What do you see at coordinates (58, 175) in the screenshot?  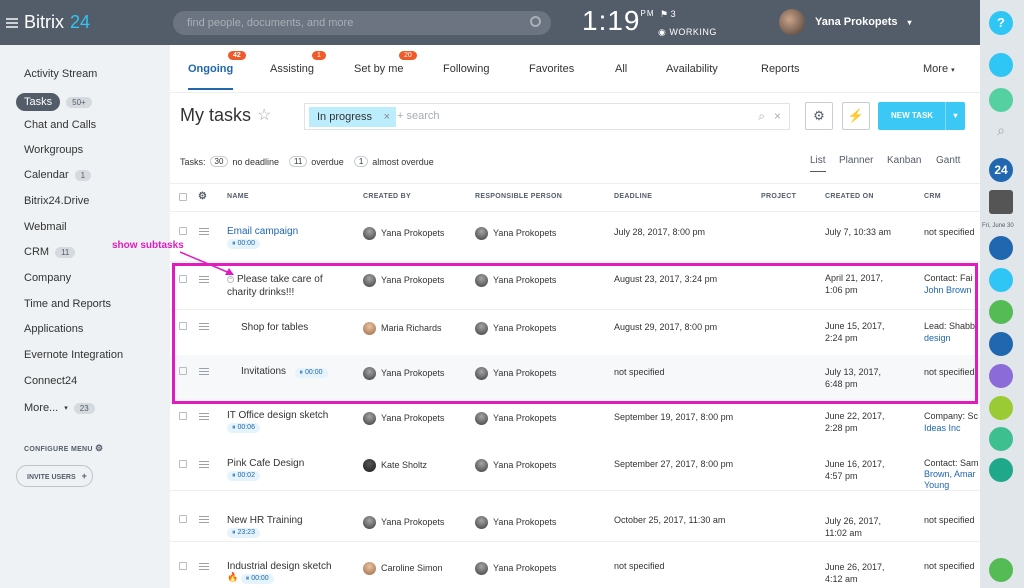 I see `nav-item-calendar: Calendar 1` at bounding box center [58, 175].